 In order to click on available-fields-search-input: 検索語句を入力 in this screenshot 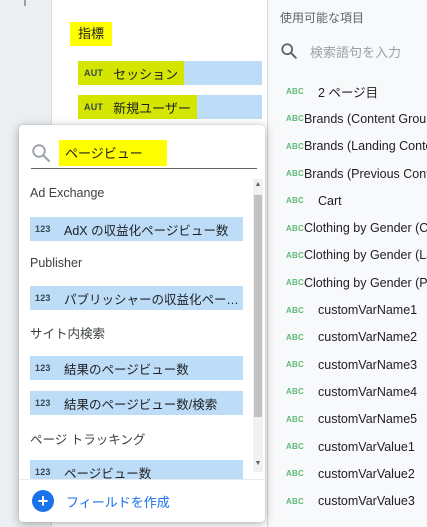, I will do `click(355, 51)`.